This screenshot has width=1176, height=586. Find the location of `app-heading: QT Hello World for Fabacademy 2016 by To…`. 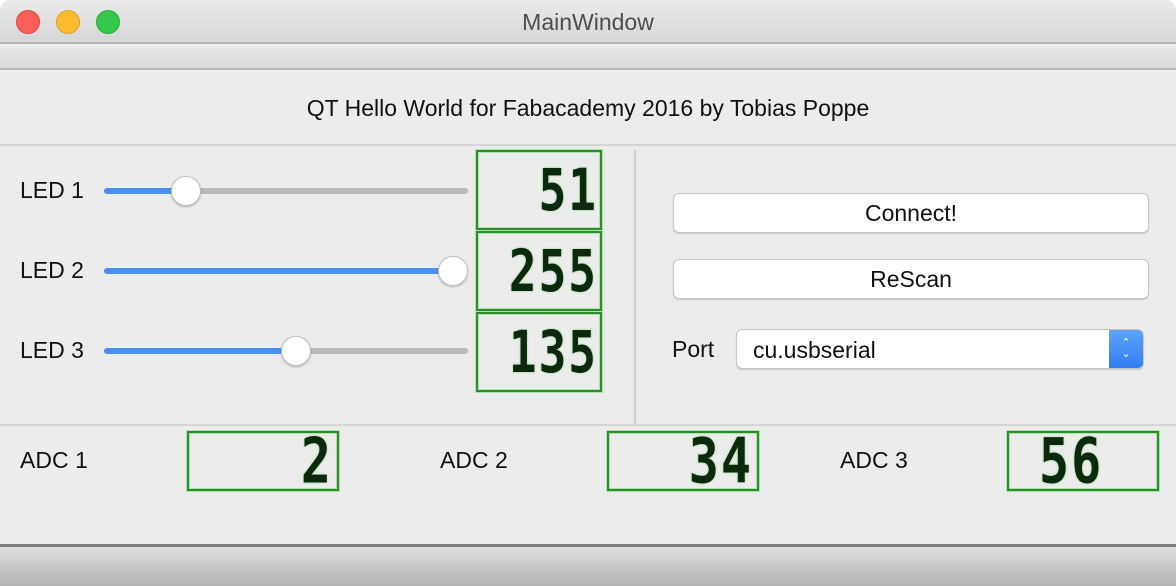

app-heading: QT Hello World for Fabacademy 2016 by To… is located at coordinates (588, 108).